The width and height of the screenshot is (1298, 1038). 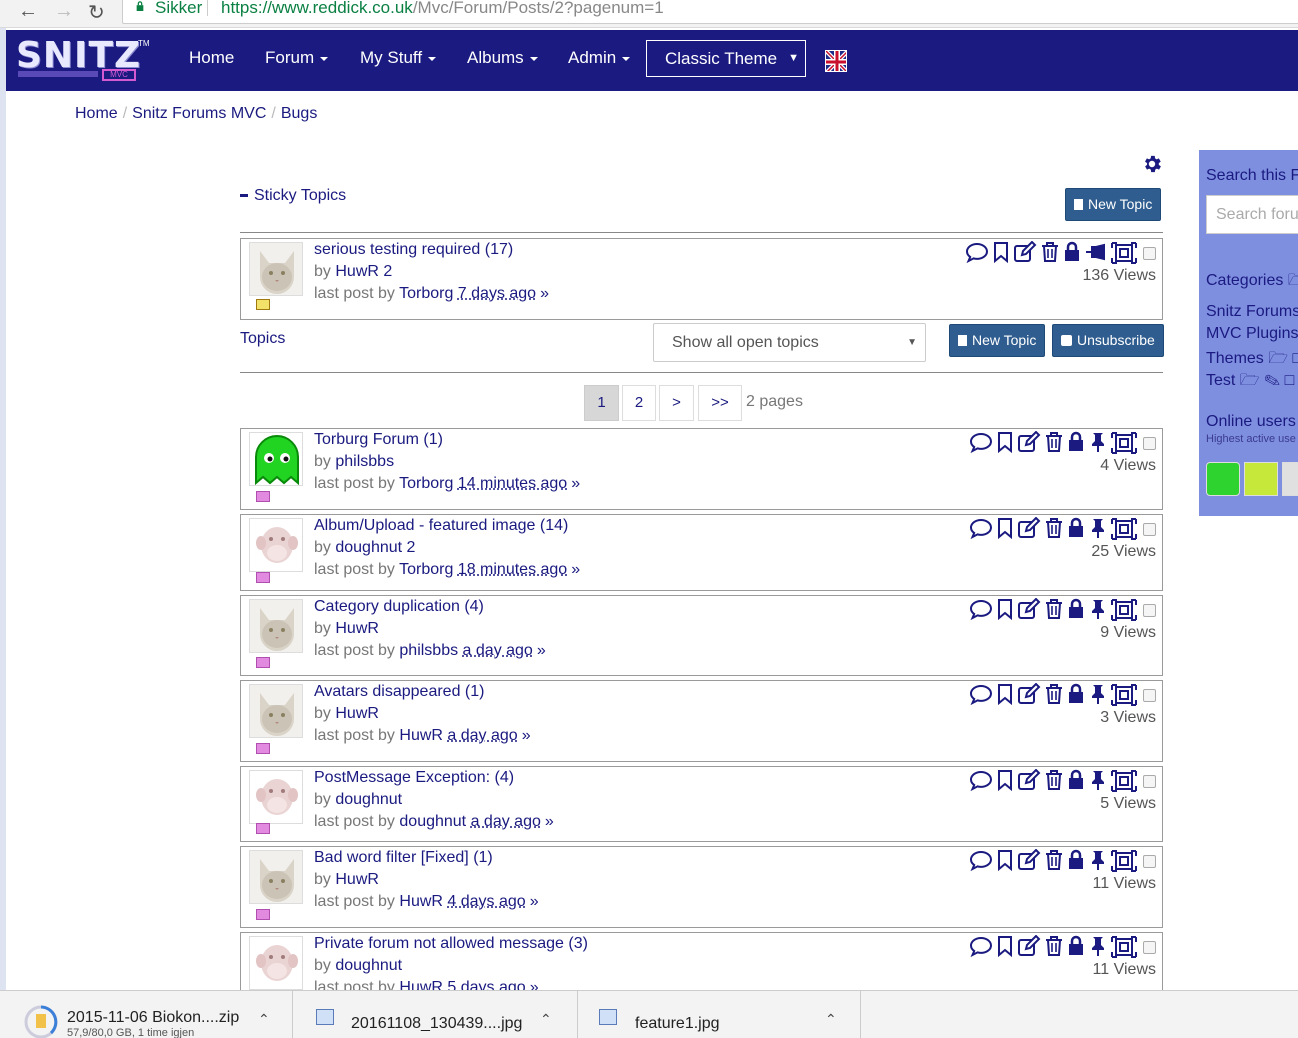 What do you see at coordinates (368, 965) in the screenshot?
I see `author-link: doughnut` at bounding box center [368, 965].